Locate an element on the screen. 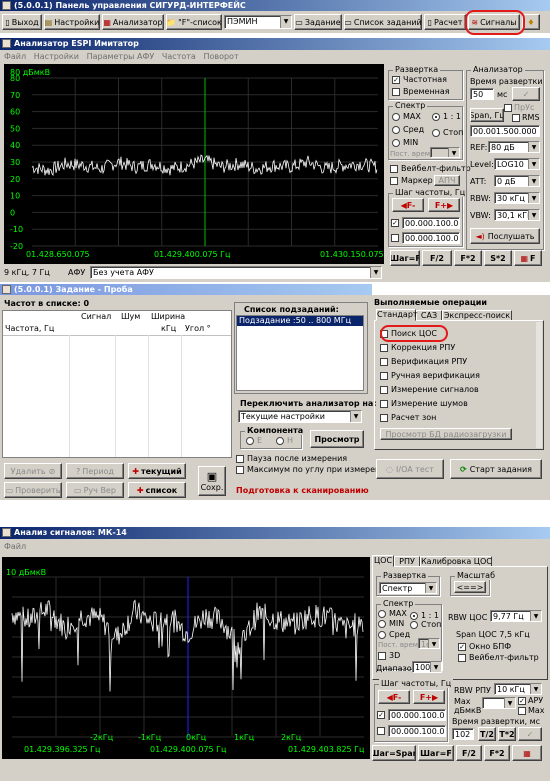 This screenshot has height=781, width=550. step-equals-span-button: Шаг=Span is located at coordinates (394, 753).